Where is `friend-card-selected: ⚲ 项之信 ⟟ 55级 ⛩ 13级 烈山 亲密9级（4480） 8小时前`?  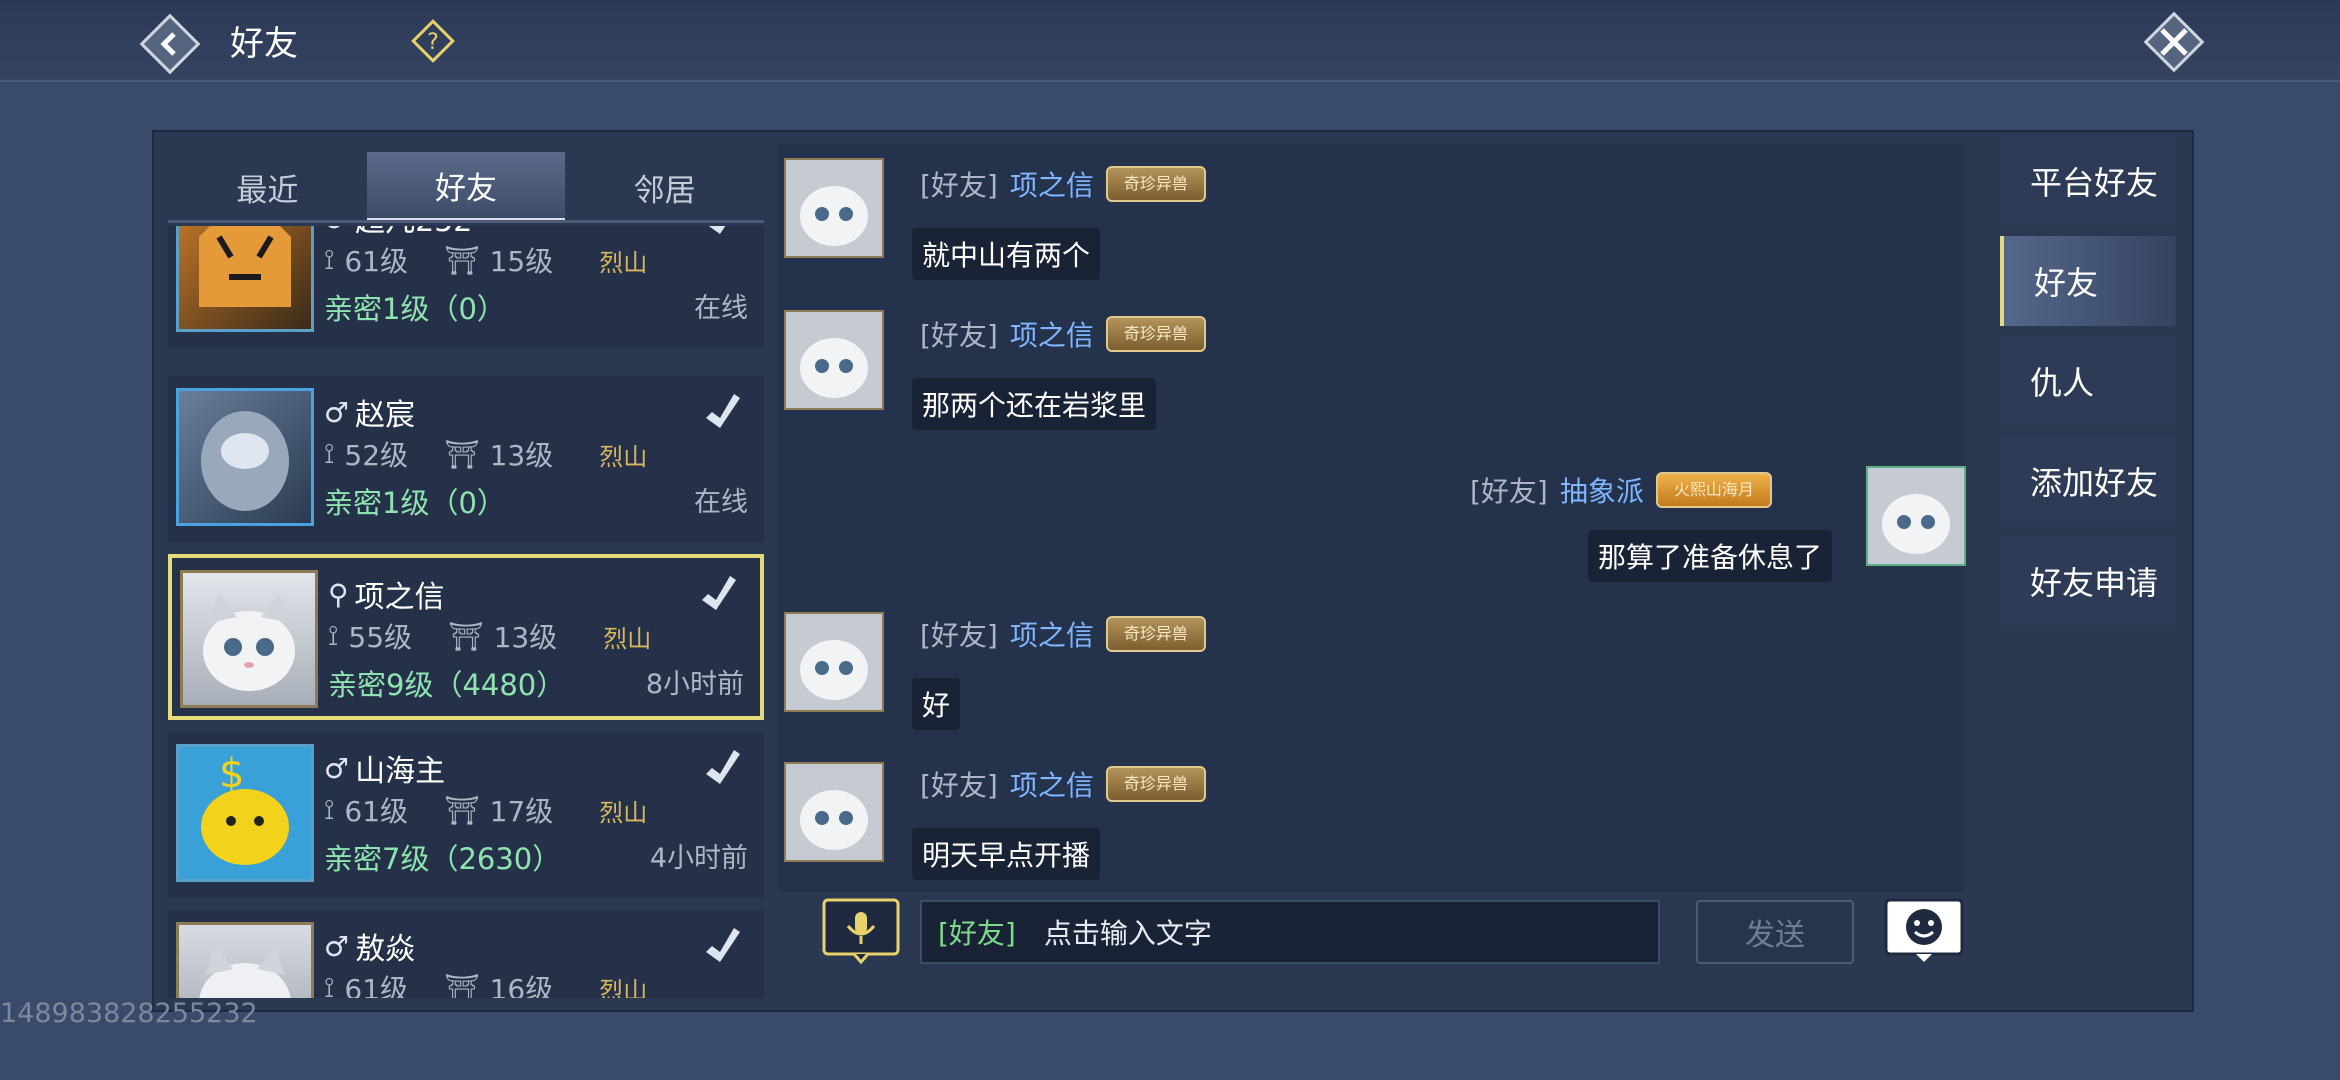 friend-card-selected: ⚲ 项之信 ⟟ 55级 ⛩ 13级 烈山 亲密9级（4480） 8小时前 is located at coordinates (466, 637).